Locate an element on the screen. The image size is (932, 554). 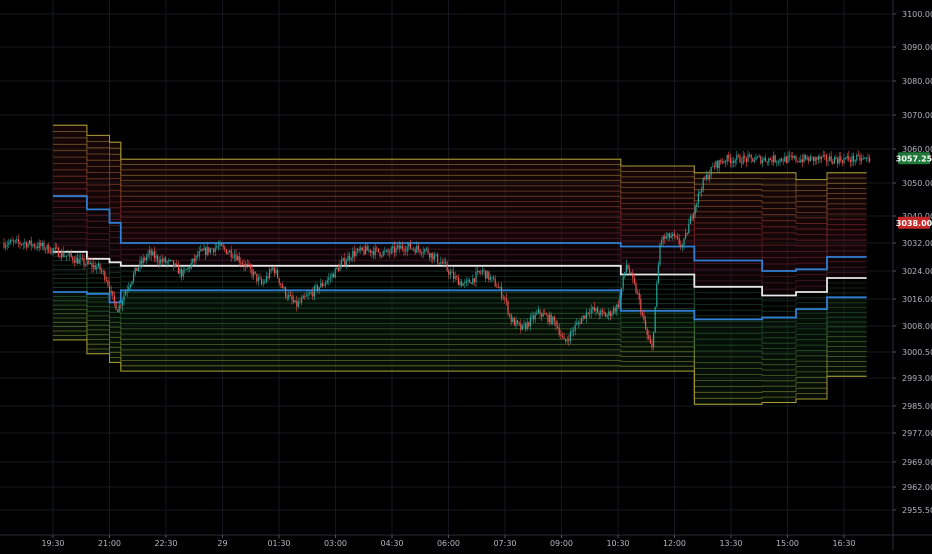
y-tick-label: 2962.00 is located at coordinates (917, 487).